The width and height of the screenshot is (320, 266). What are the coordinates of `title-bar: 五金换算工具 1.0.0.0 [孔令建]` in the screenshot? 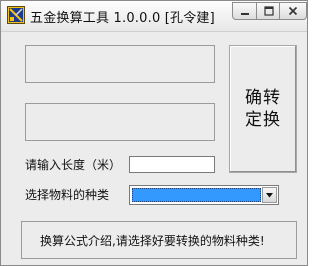 It's located at (154, 16).